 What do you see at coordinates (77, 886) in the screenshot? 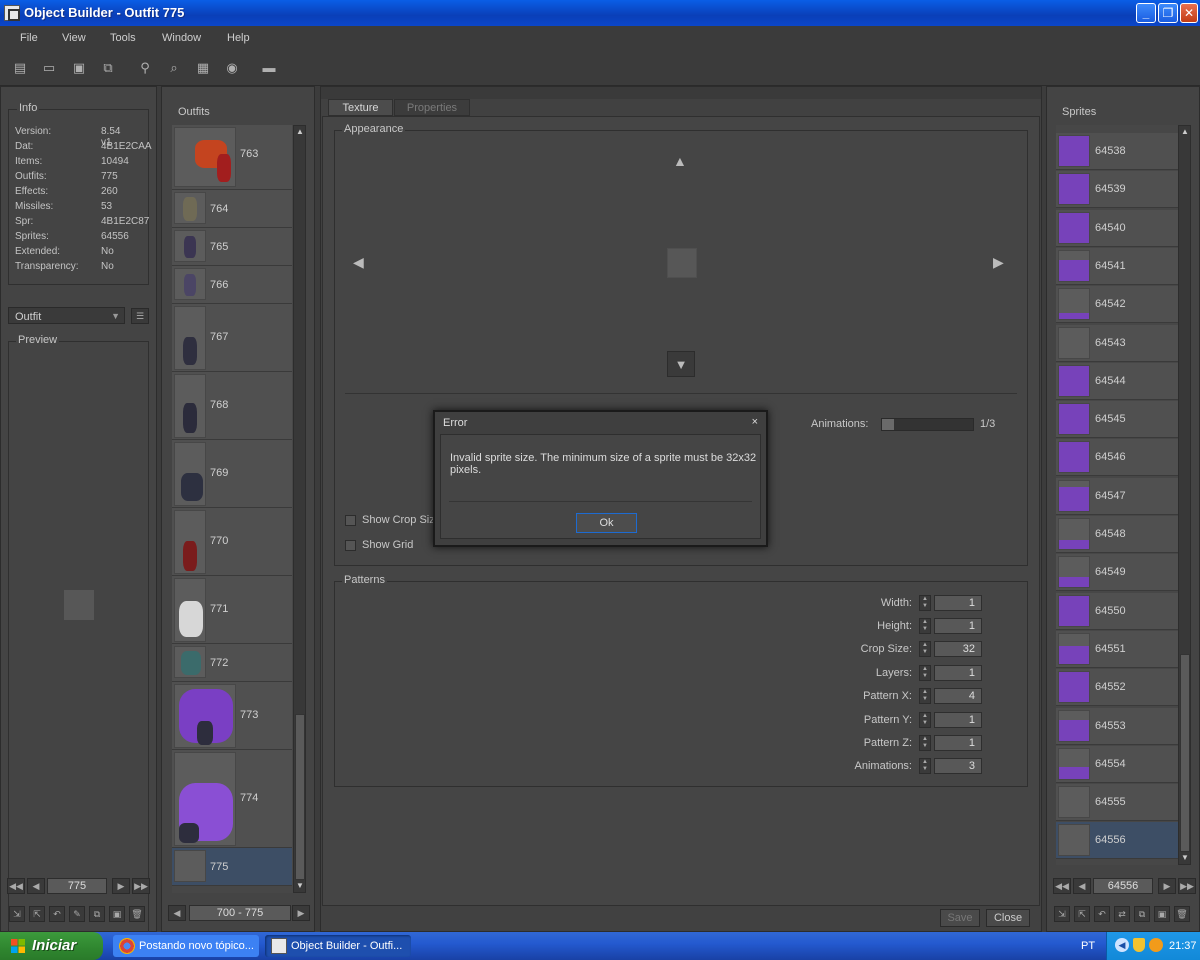
I see `outfit-id-field: 775` at bounding box center [77, 886].